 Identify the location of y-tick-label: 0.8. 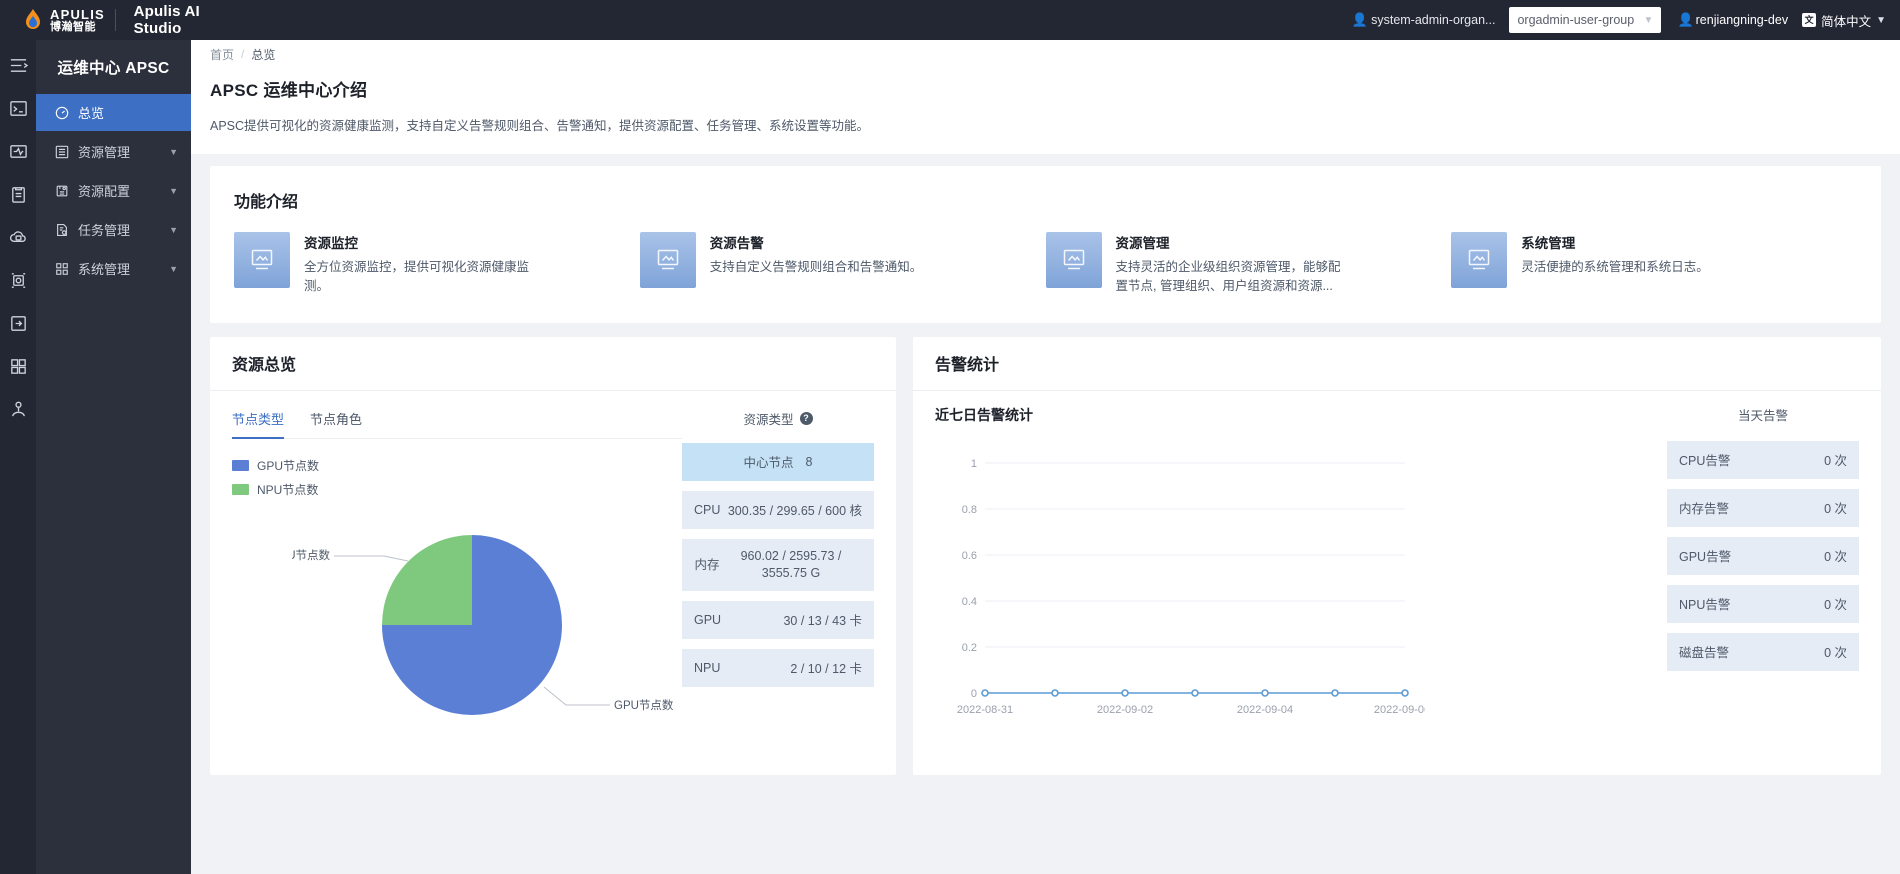
(969, 510).